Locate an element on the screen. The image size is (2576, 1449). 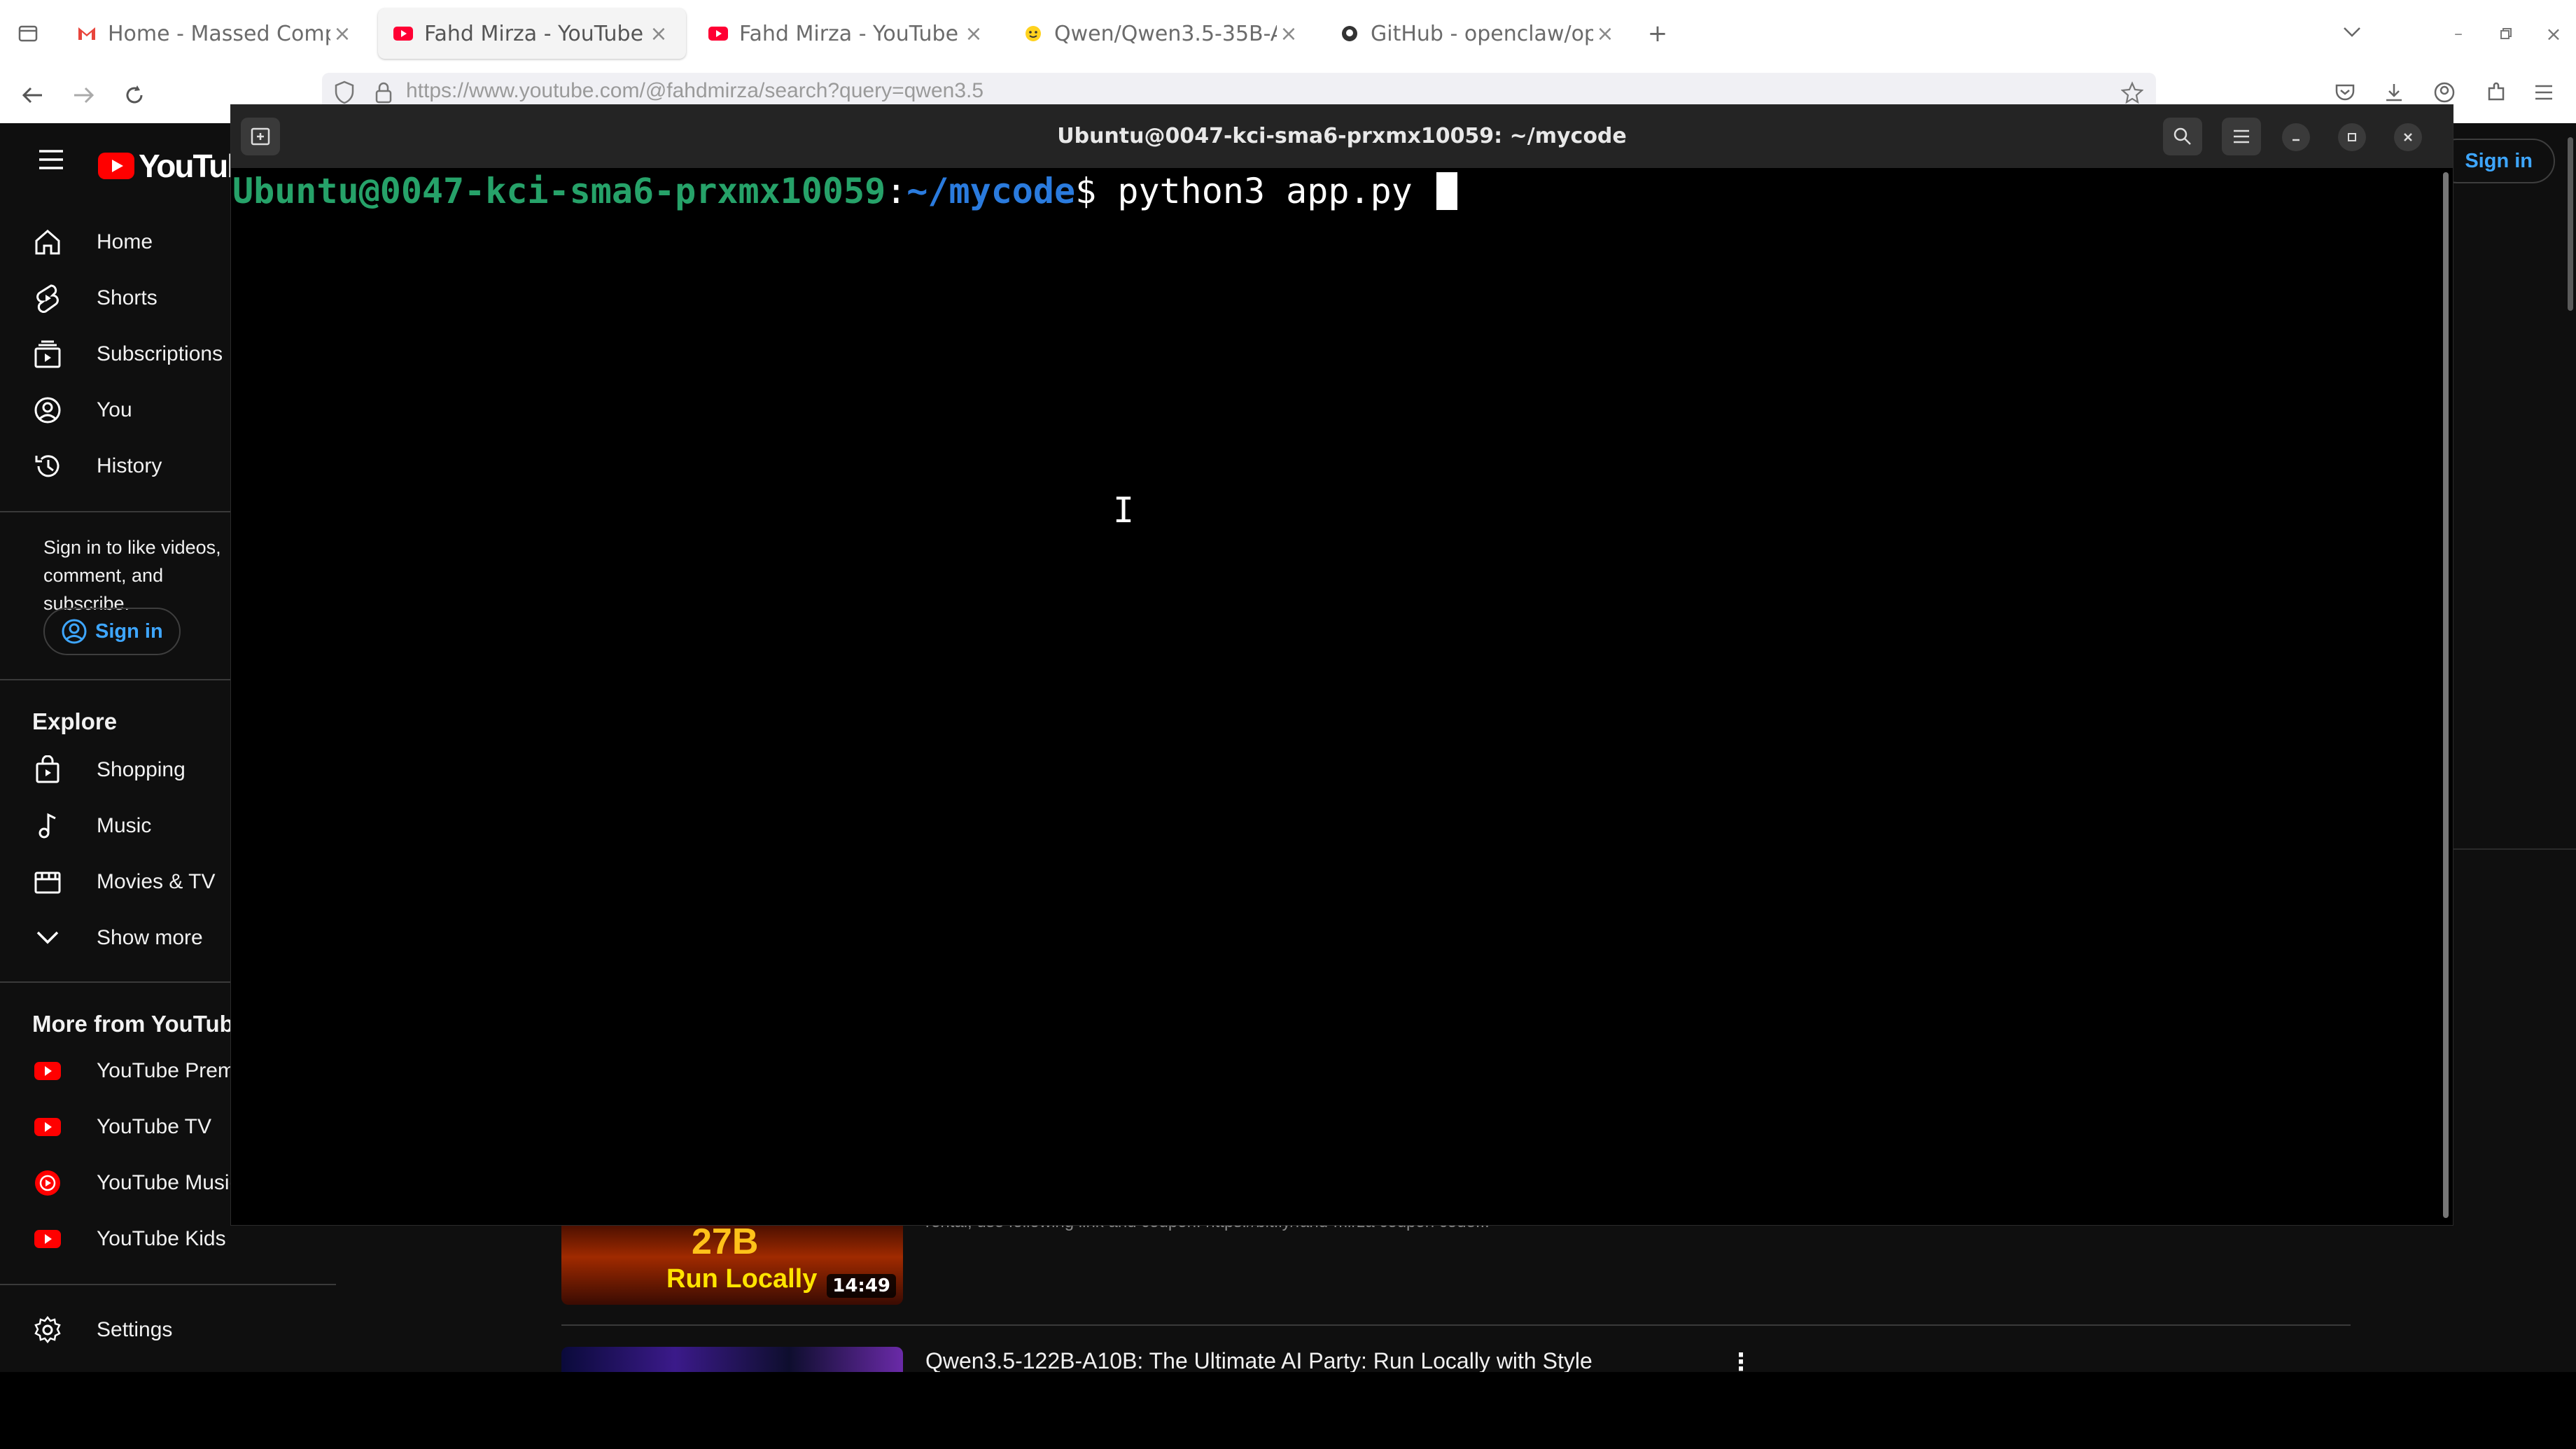
forward-arrow-icon is located at coordinates (84, 95).